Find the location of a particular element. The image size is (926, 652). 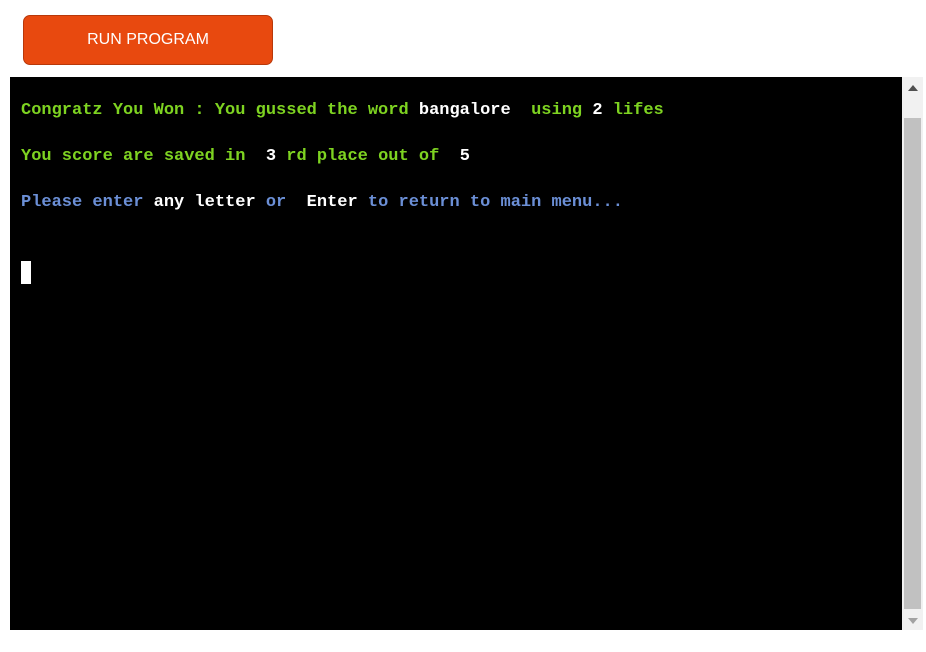

win-message: Congratz You Won : You gussed the word is located at coordinates (215, 110).